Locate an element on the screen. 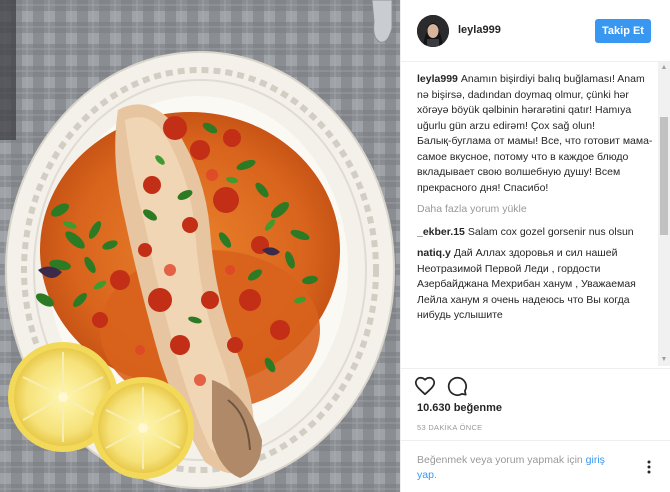 Image resolution: width=670 pixels, height=492 pixels. likes-count: 10.630 beğenme is located at coordinates (459, 408).